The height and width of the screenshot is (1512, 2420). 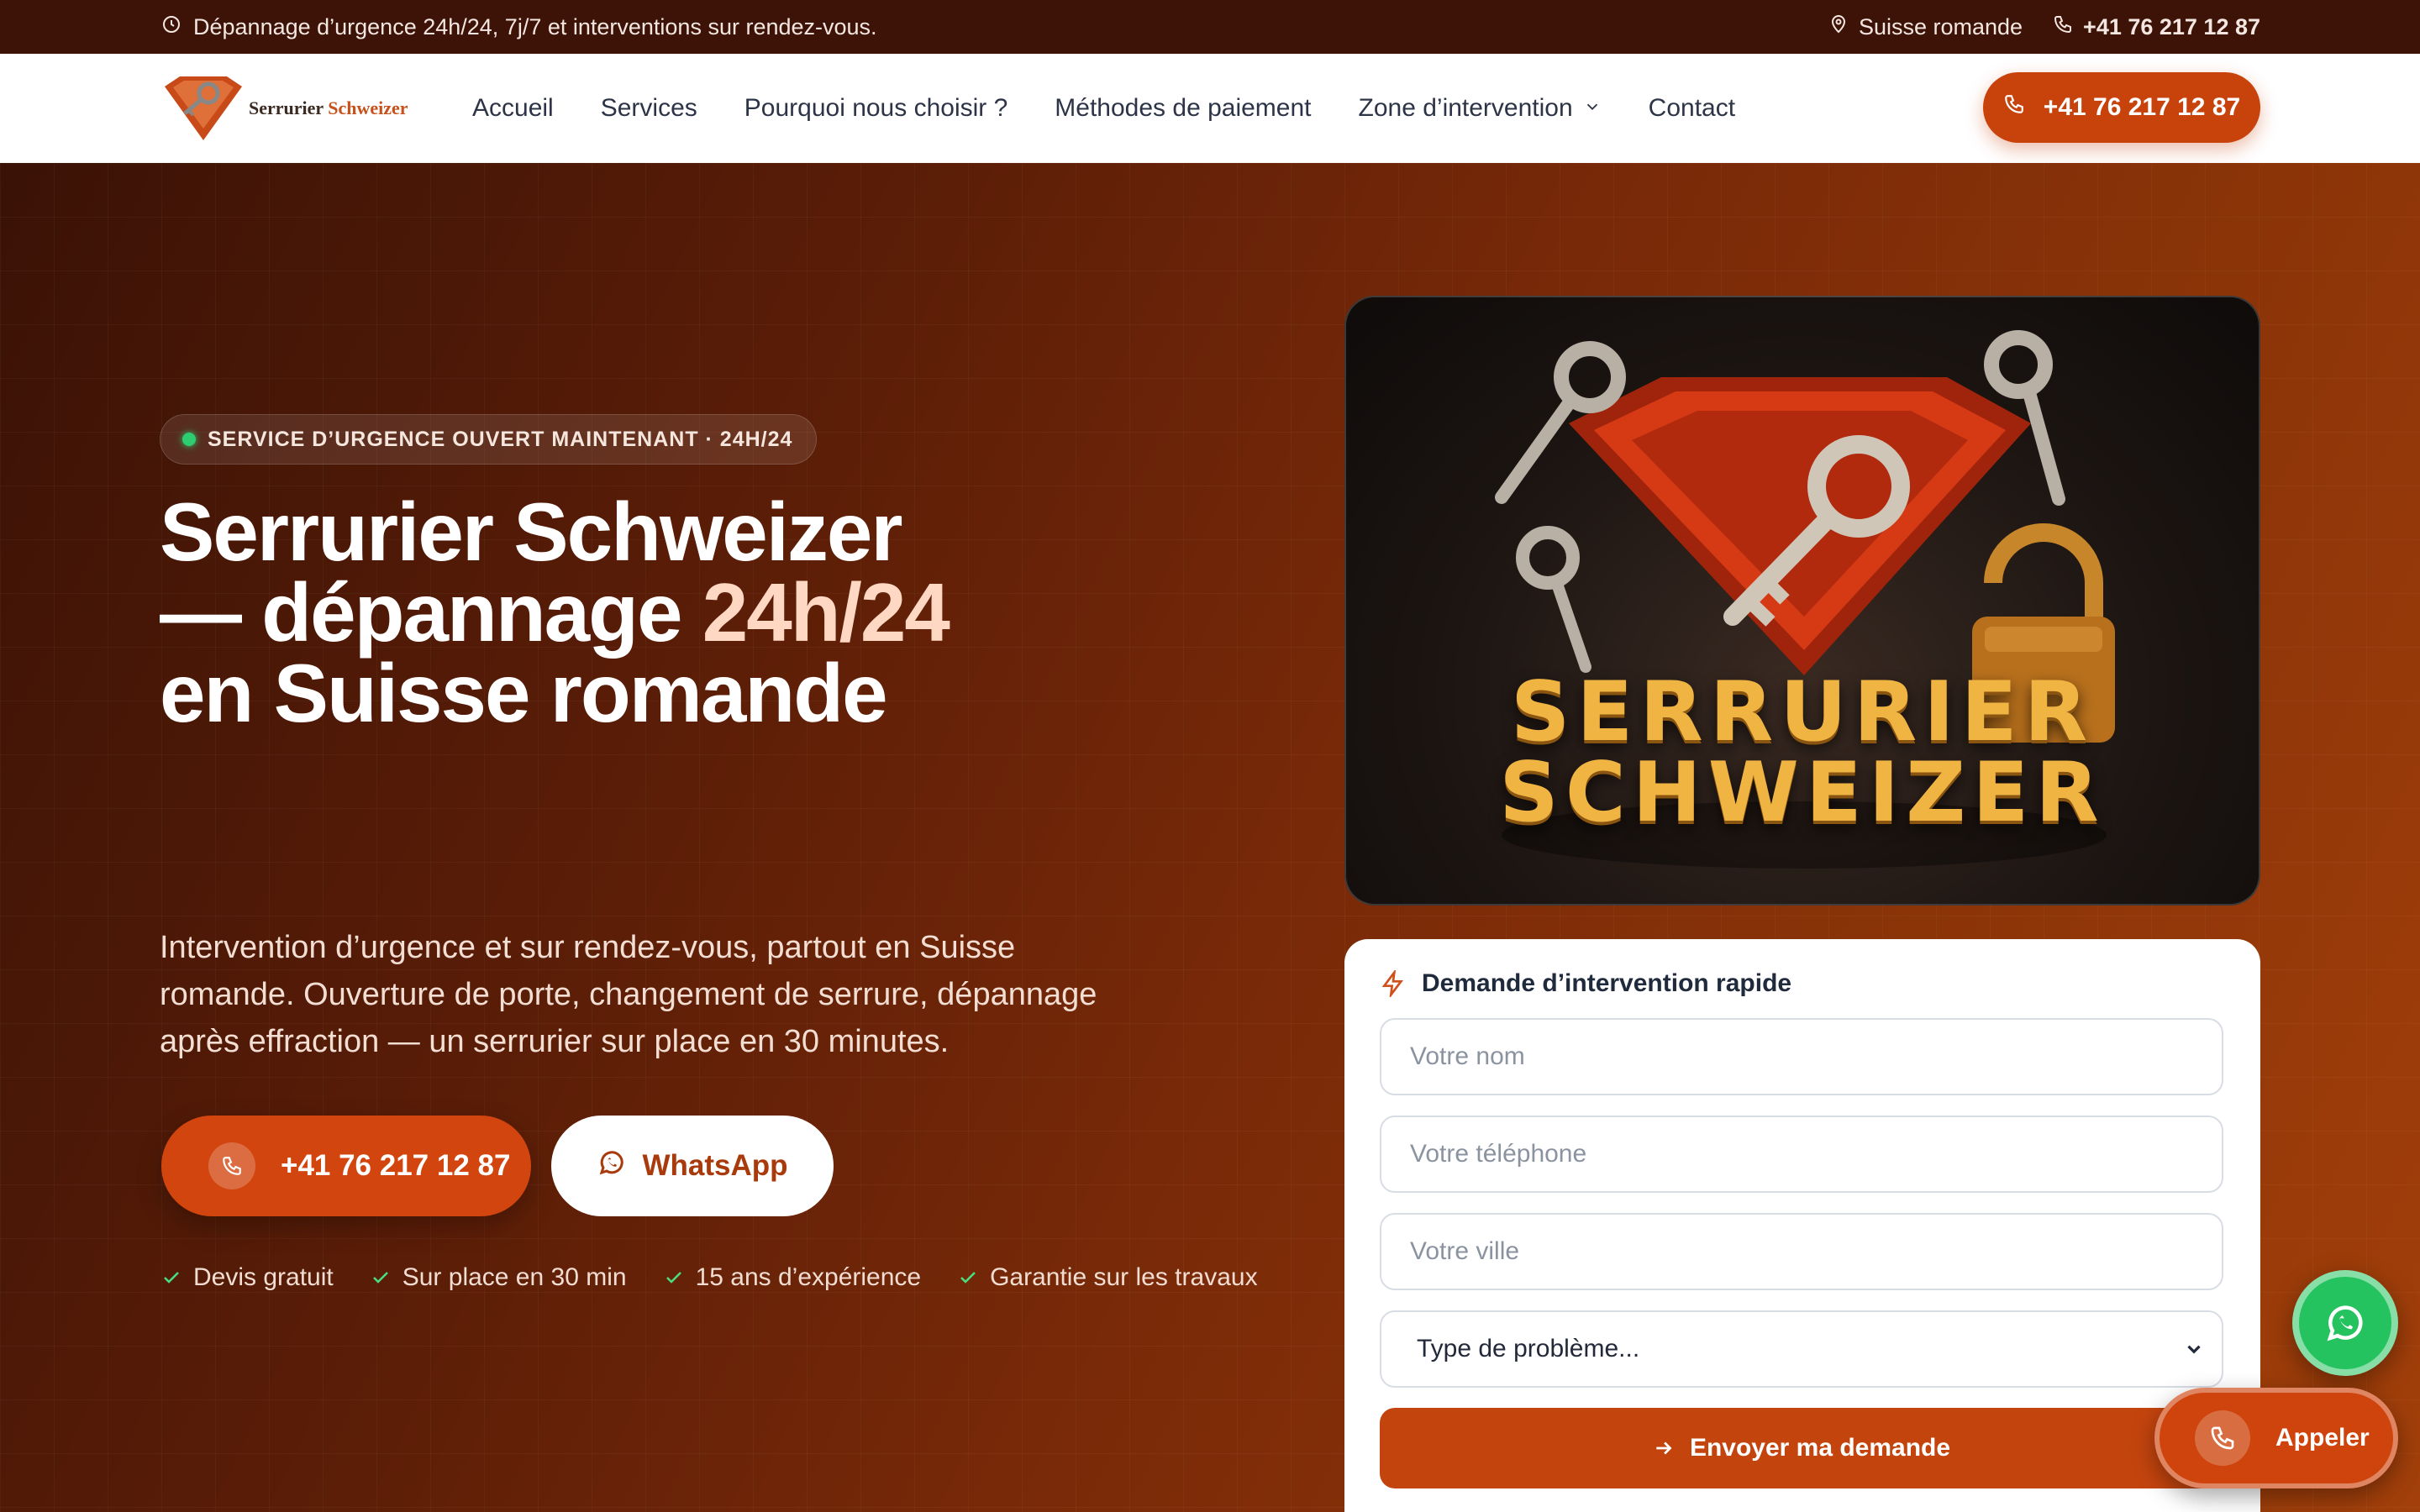 I want to click on title-line-3: en Suisse romande, so click(x=524, y=693).